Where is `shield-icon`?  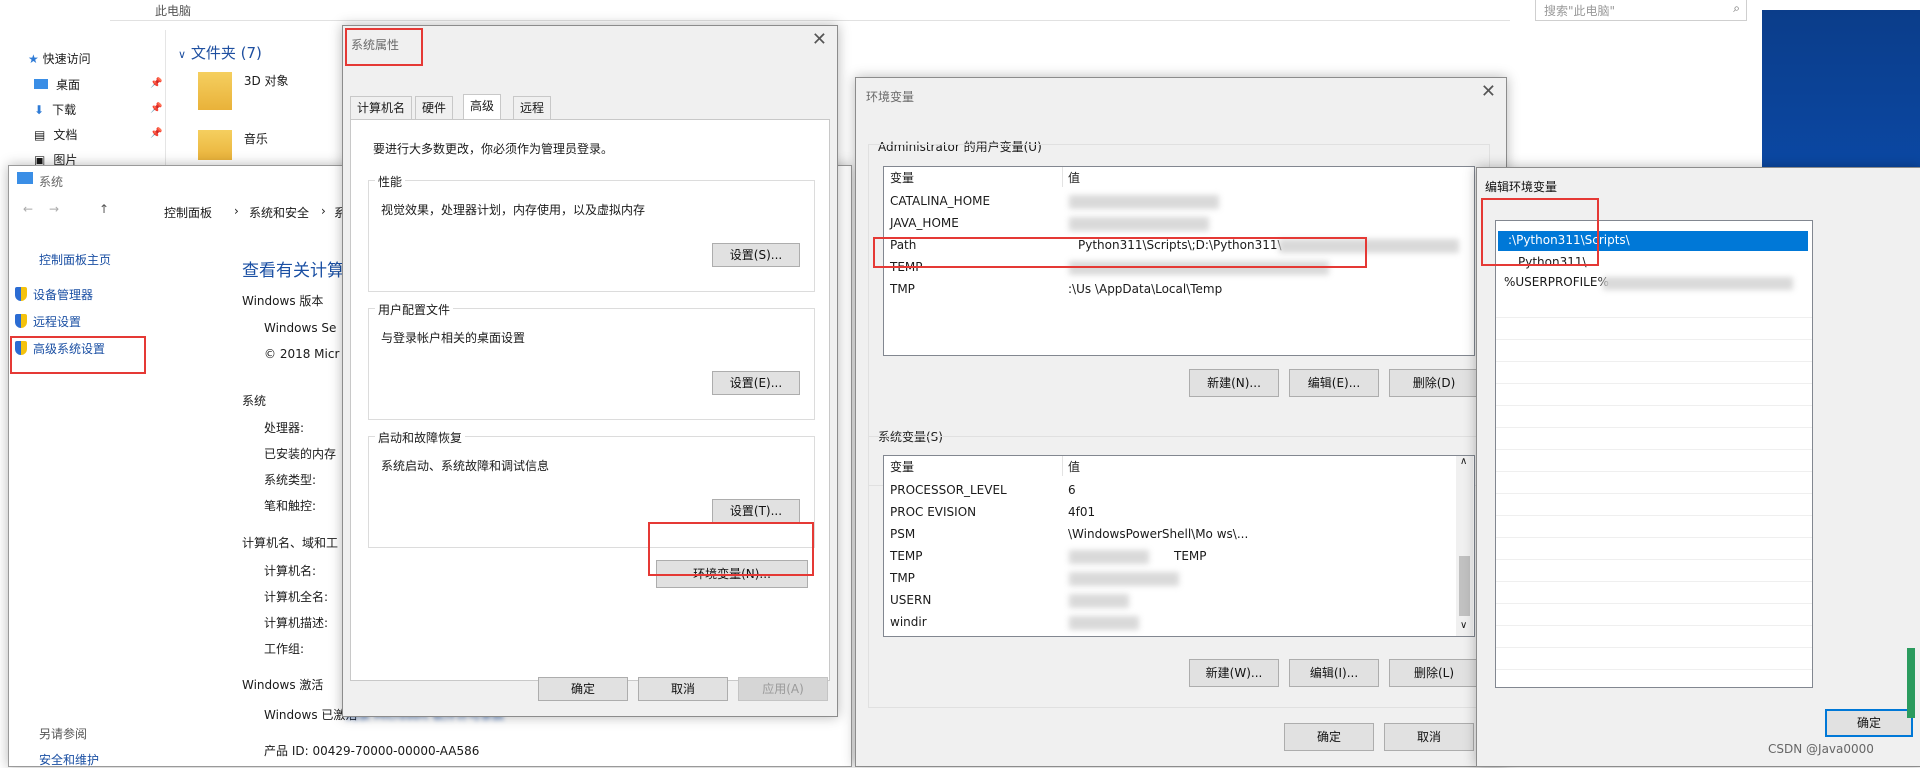
shield-icon is located at coordinates (21, 321).